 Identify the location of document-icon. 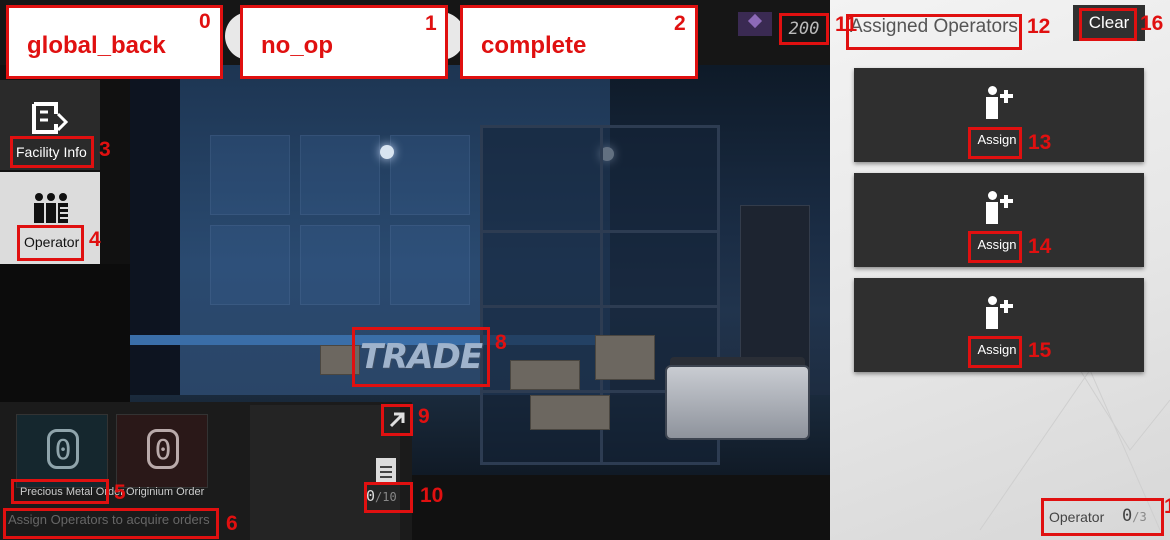
(386, 470).